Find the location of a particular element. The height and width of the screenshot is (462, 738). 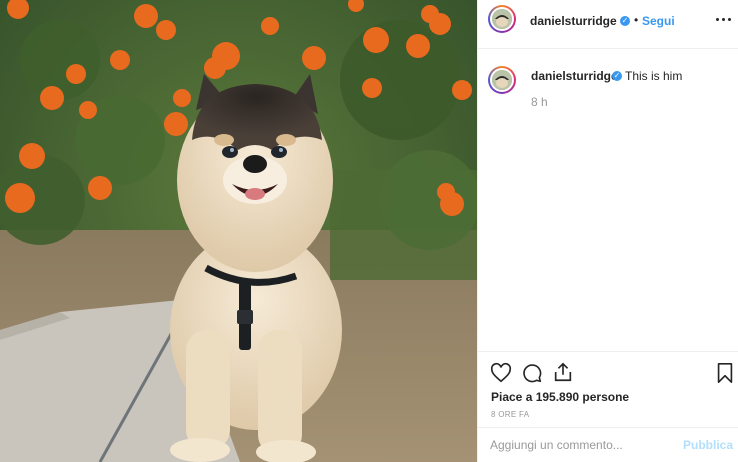

avatar is located at coordinates (502, 19).